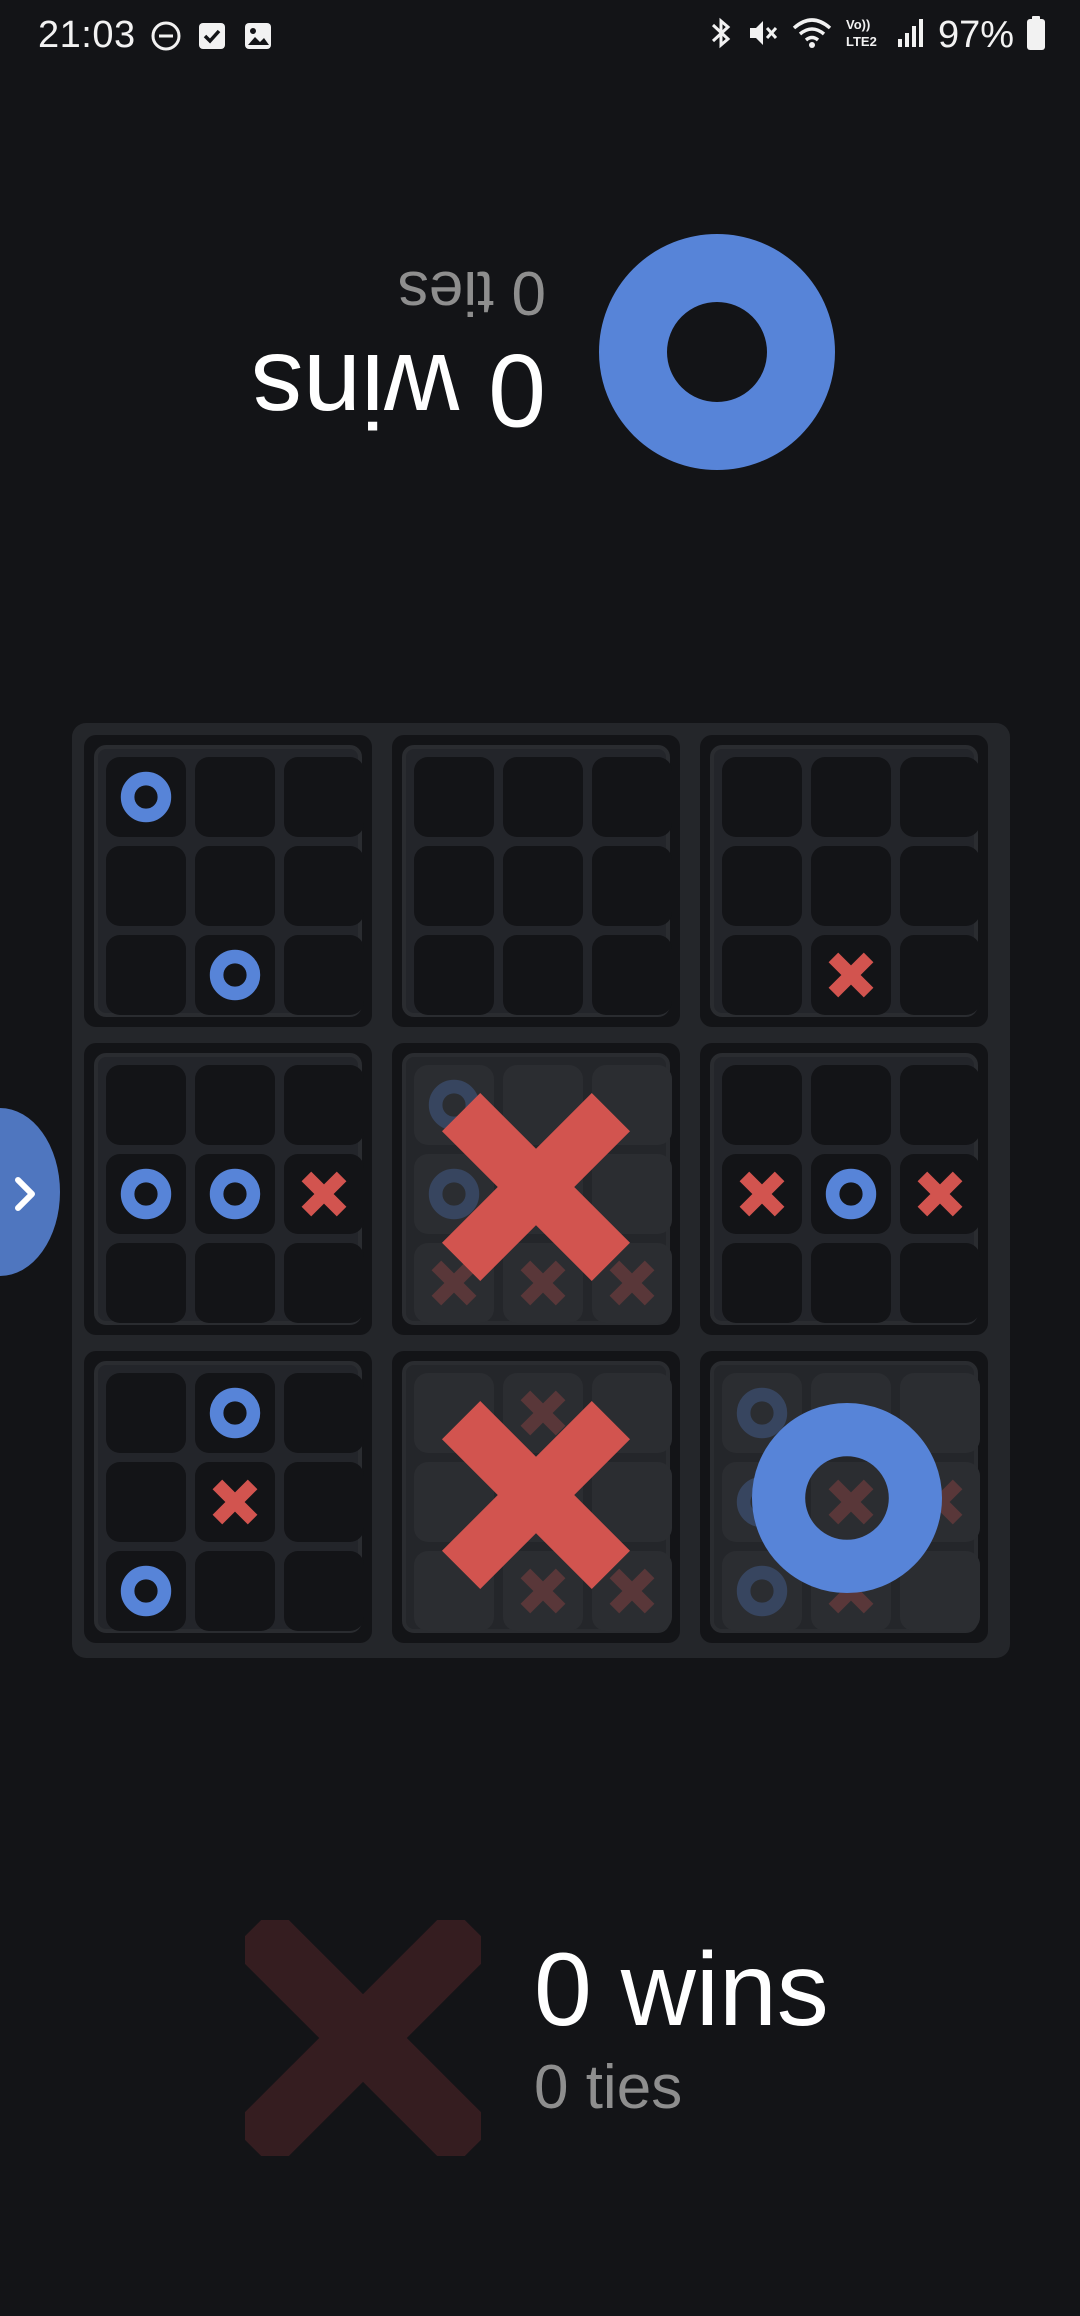 Image resolution: width=1080 pixels, height=2316 pixels. I want to click on signal-icon, so click(911, 35).